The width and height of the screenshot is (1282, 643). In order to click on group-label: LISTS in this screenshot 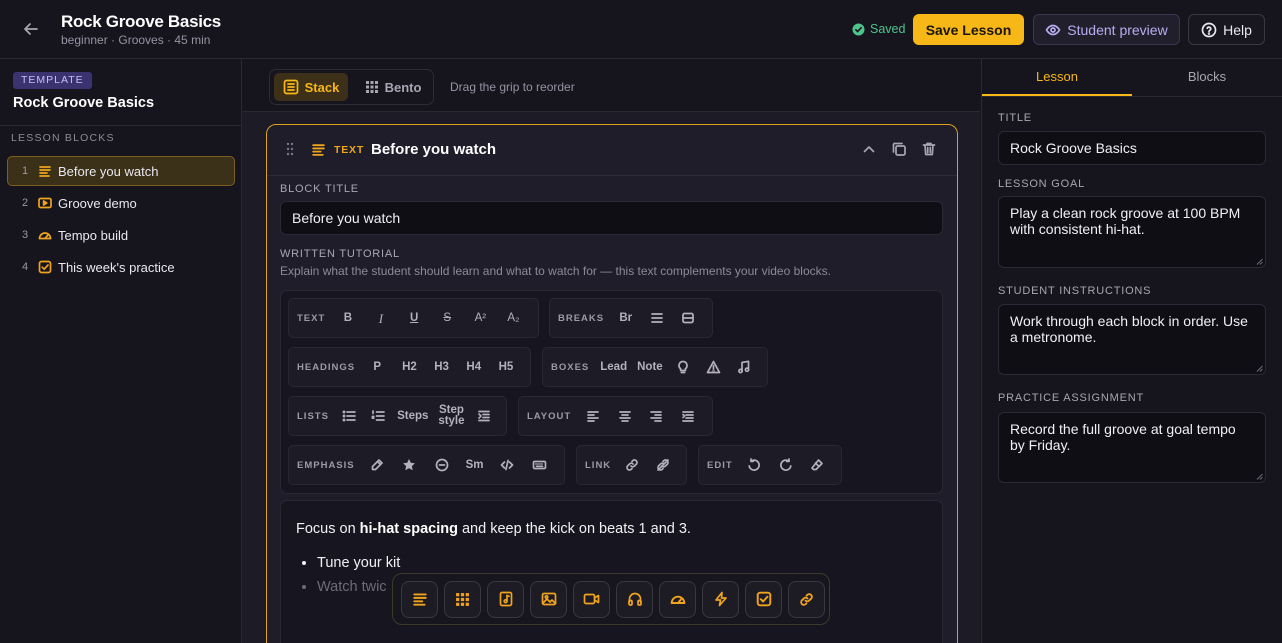, I will do `click(313, 416)`.